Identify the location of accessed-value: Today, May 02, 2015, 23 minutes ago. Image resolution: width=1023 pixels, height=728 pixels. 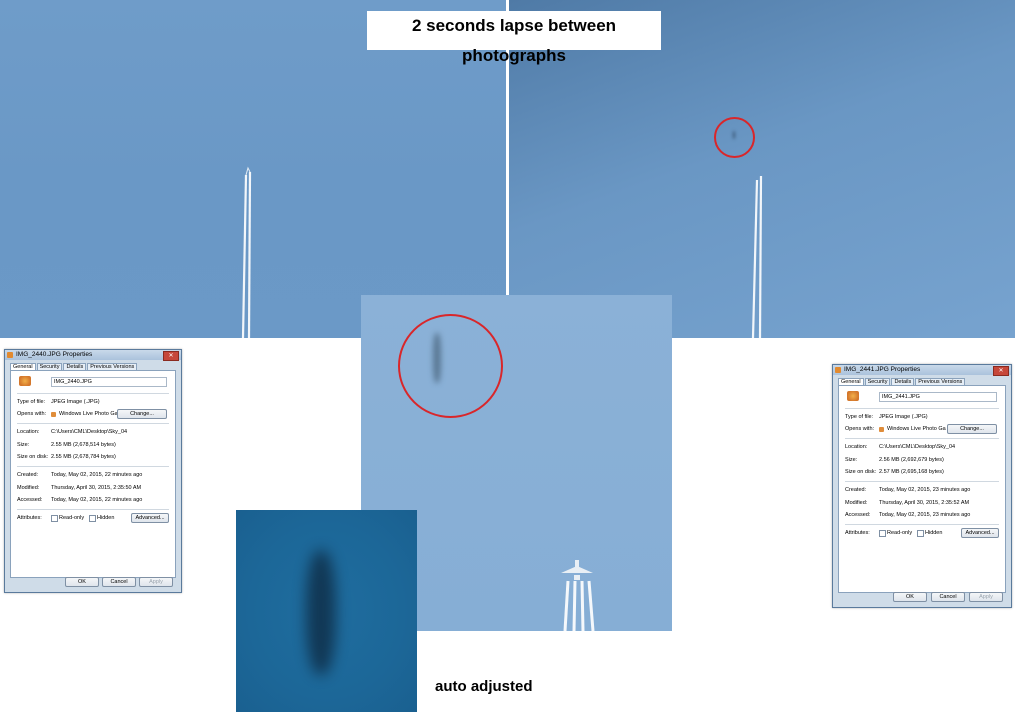
(925, 515).